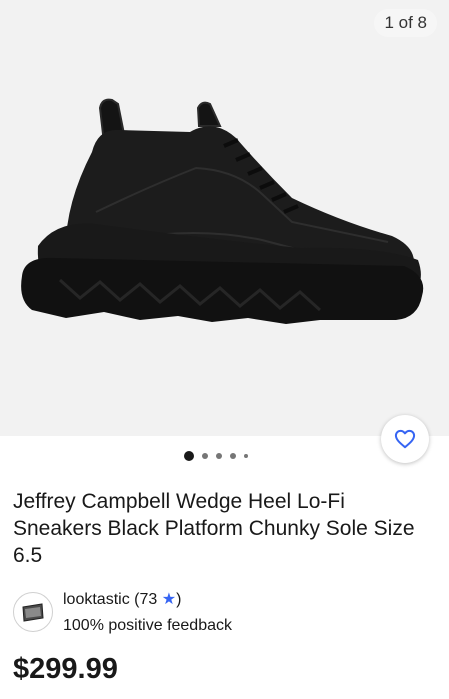 The height and width of the screenshot is (699, 449). Describe the element at coordinates (405, 23) in the screenshot. I see `image-counter: 1 of 8` at that location.